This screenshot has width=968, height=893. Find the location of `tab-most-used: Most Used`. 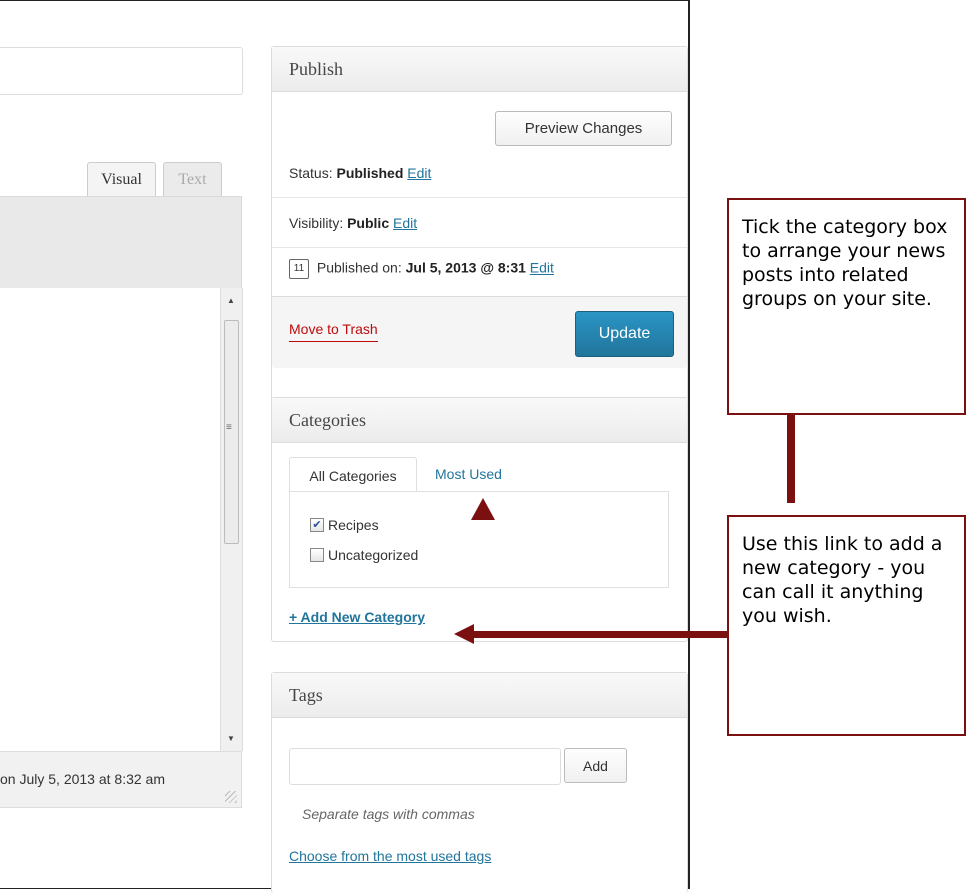

tab-most-used: Most Used is located at coordinates (468, 474).